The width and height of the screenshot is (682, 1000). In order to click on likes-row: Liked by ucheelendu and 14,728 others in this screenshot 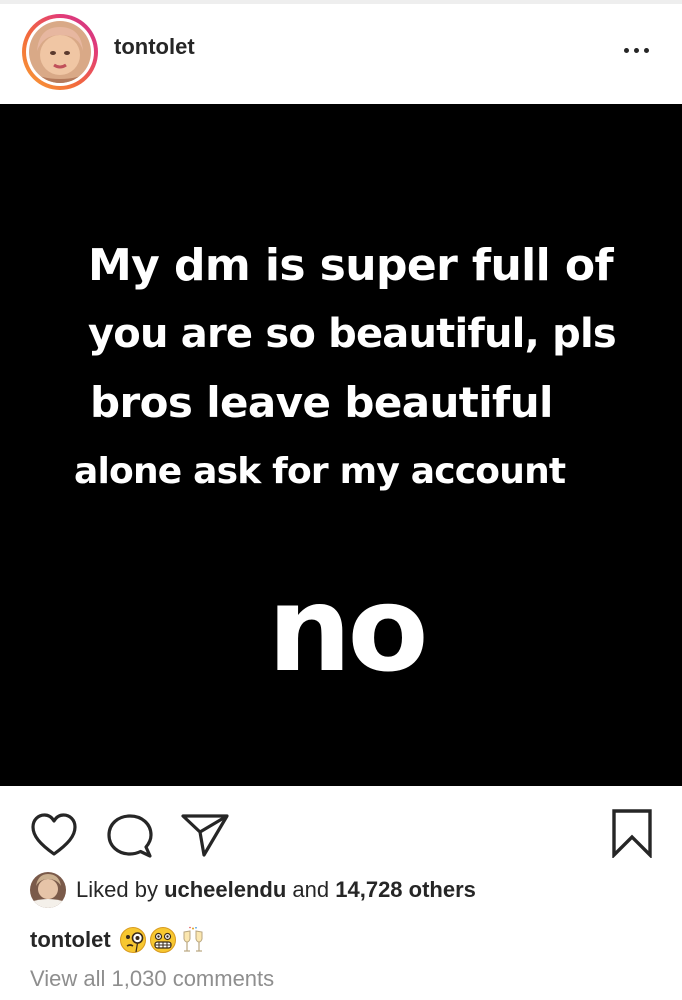, I will do `click(253, 890)`.